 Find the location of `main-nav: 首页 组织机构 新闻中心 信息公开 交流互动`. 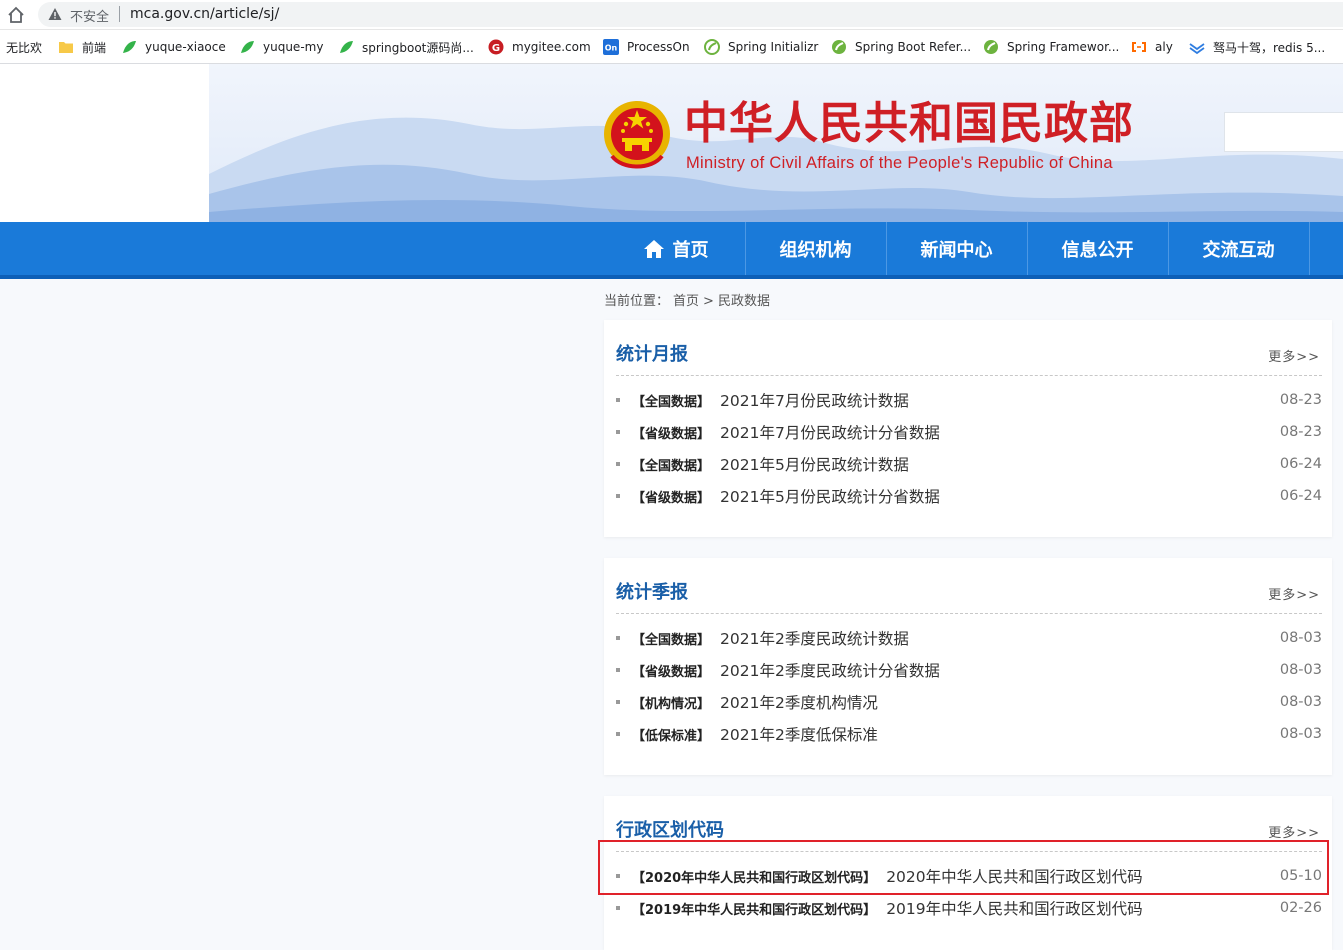

main-nav: 首页 组织机构 新闻中心 信息公开 交流互动 is located at coordinates (671, 250).